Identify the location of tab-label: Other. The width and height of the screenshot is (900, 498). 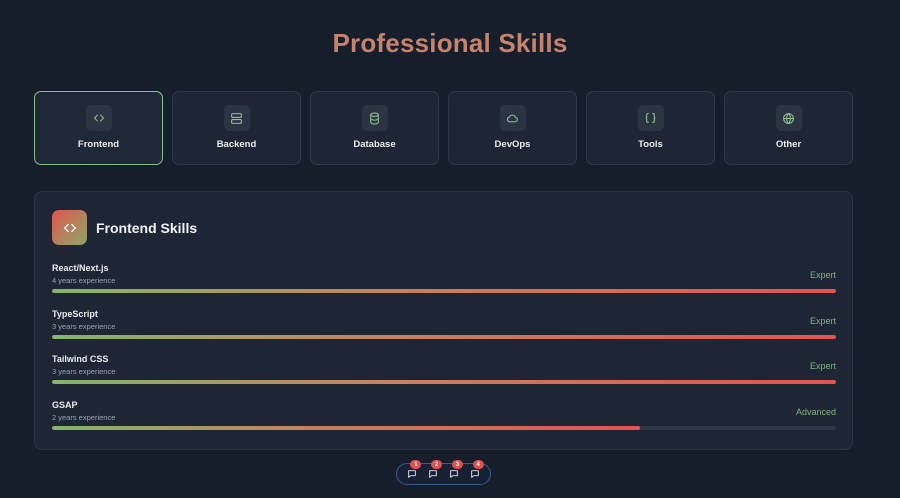
(788, 144).